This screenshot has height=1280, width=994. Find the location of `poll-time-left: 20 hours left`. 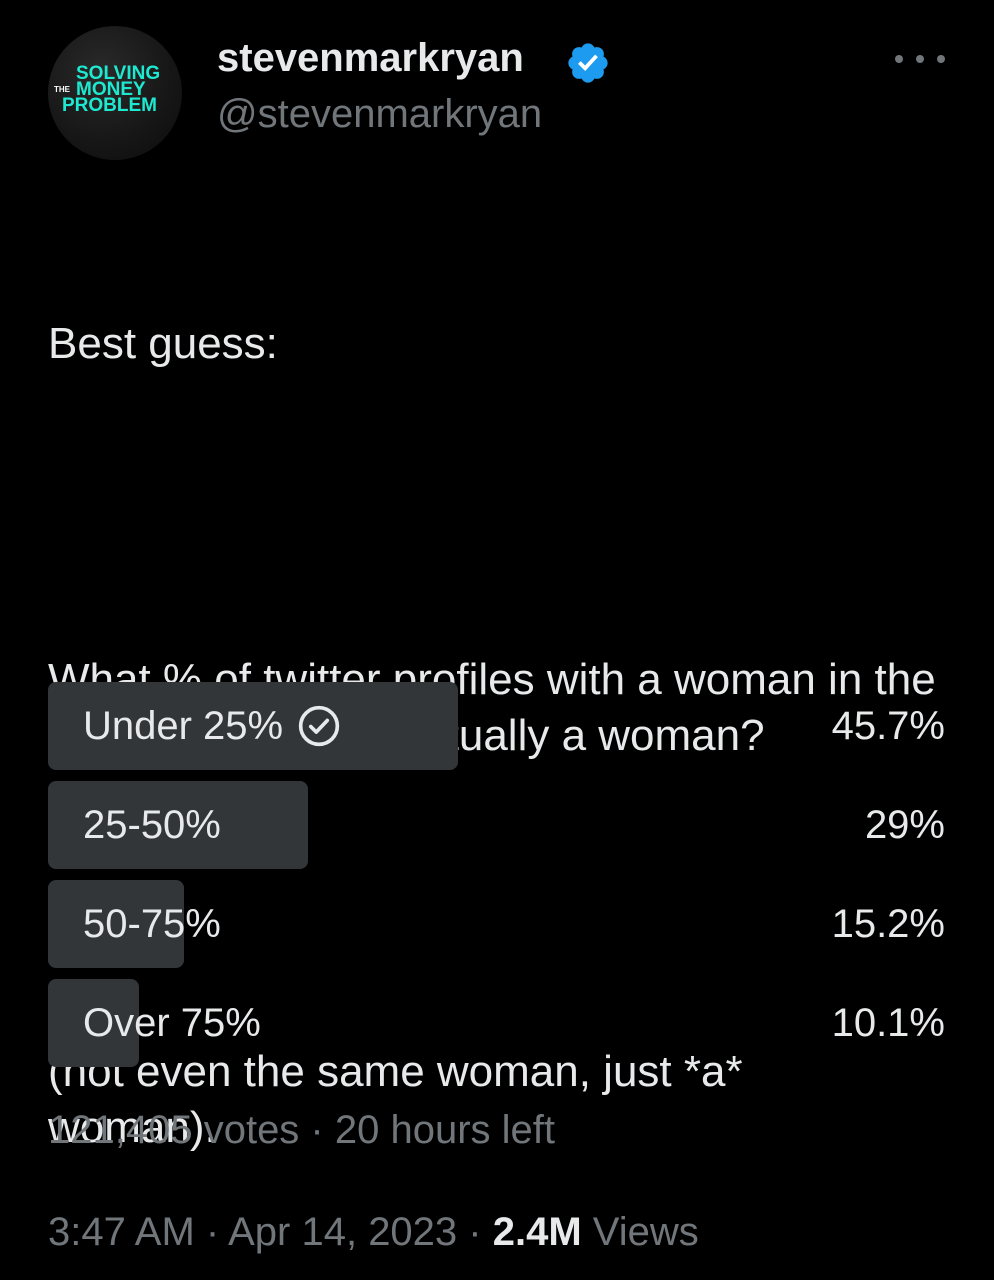

poll-time-left: 20 hours left is located at coordinates (444, 1130).